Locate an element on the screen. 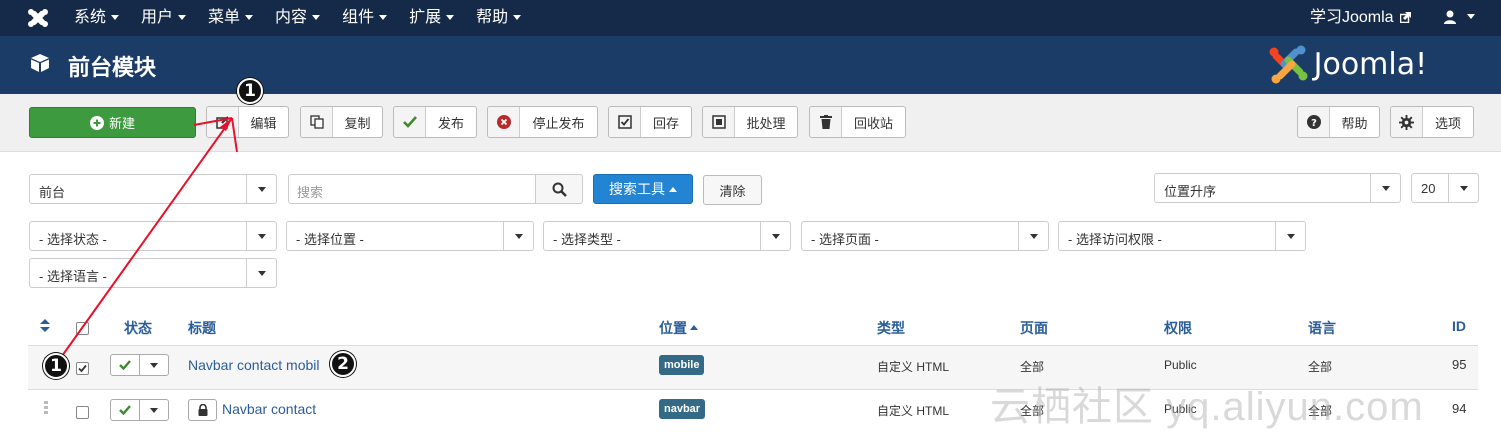  annotation-arrows is located at coordinates (149, 237).